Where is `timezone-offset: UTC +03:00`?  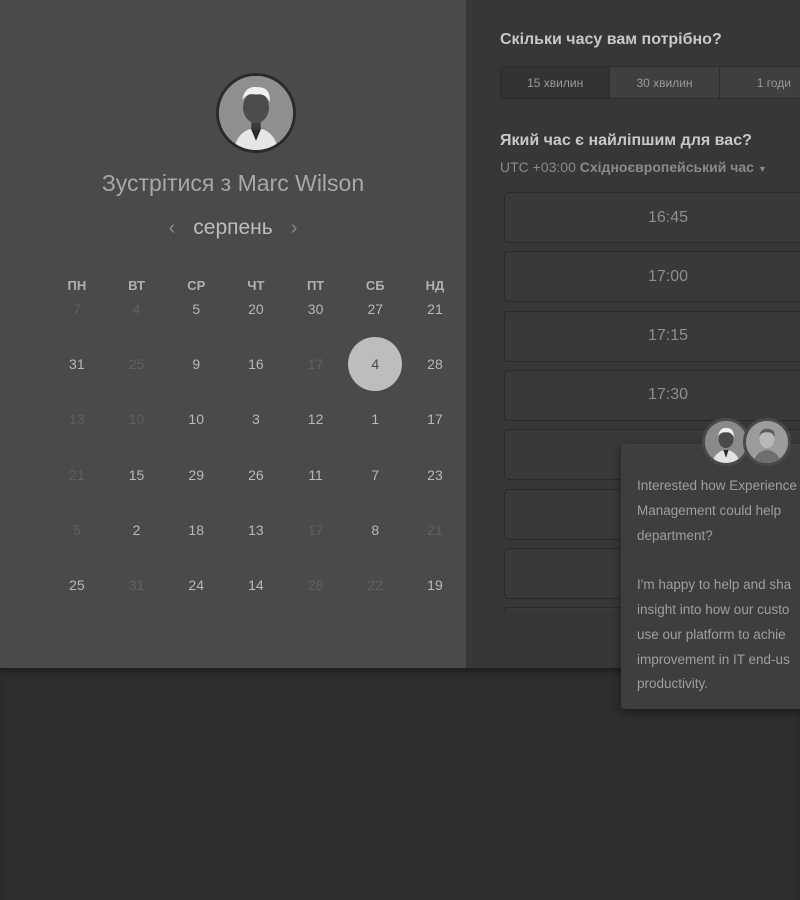
timezone-offset: UTC +03:00 is located at coordinates (538, 167).